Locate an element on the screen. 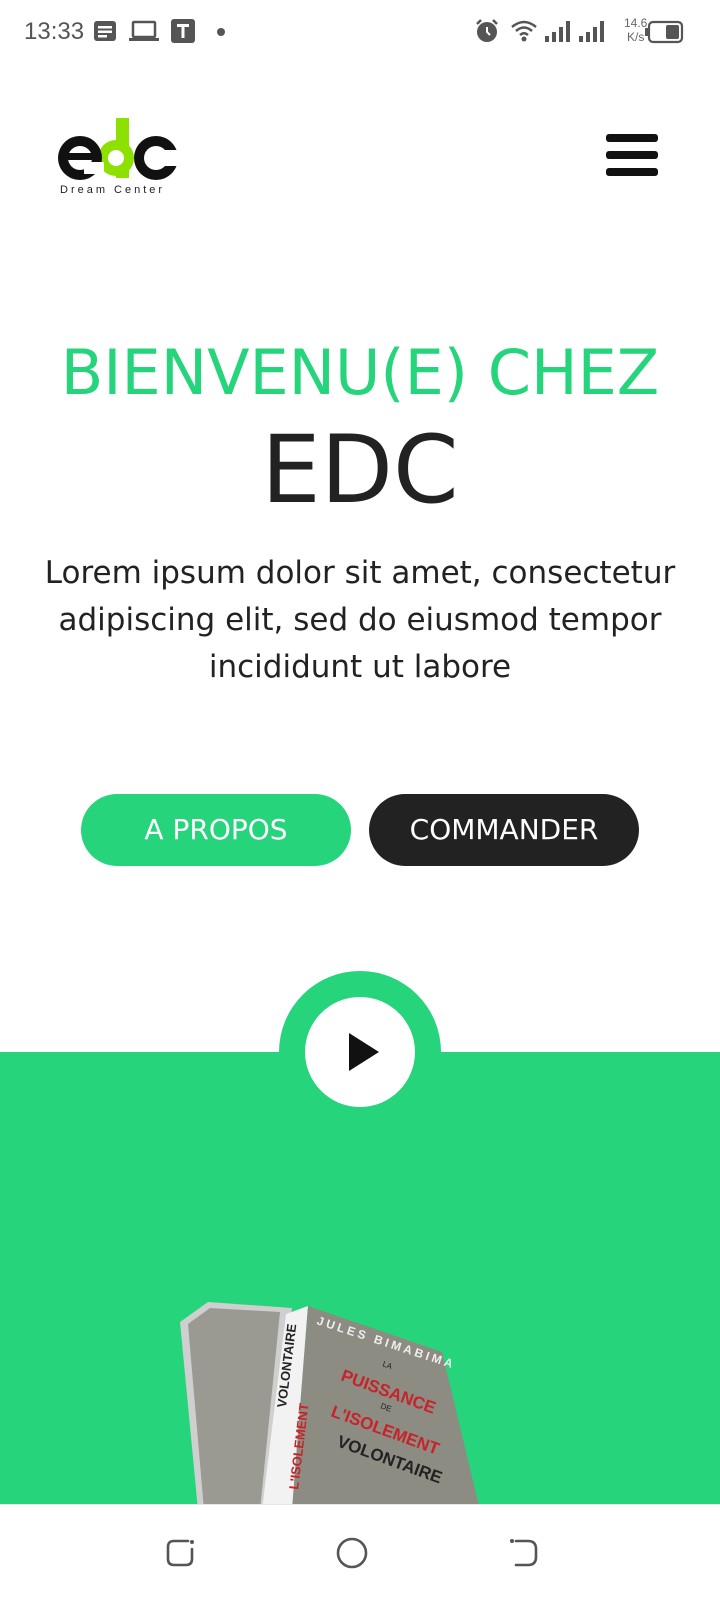 Image resolution: width=720 pixels, height=1601 pixels. back-icon is located at coordinates (524, 1553).